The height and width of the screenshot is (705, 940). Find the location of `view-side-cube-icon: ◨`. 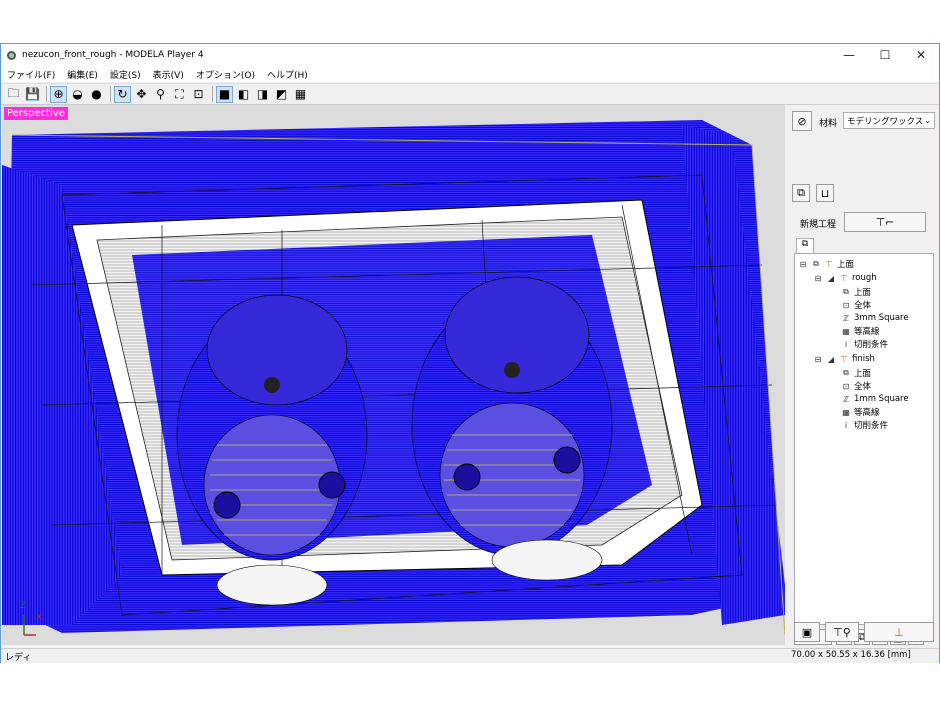

view-side-cube-icon: ◨ is located at coordinates (262, 94).